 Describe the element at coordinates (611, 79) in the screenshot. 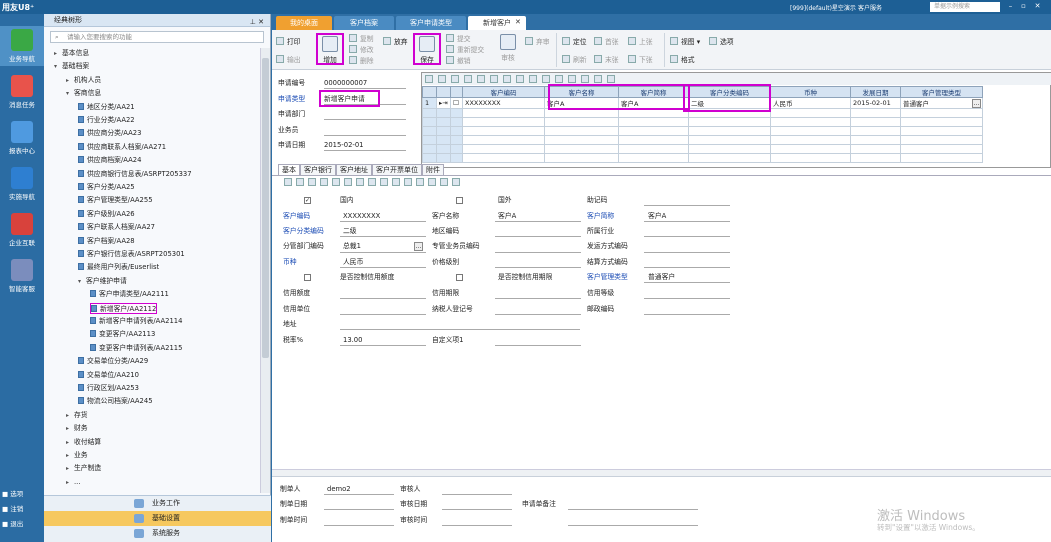

I see `grid-format-icon` at that location.